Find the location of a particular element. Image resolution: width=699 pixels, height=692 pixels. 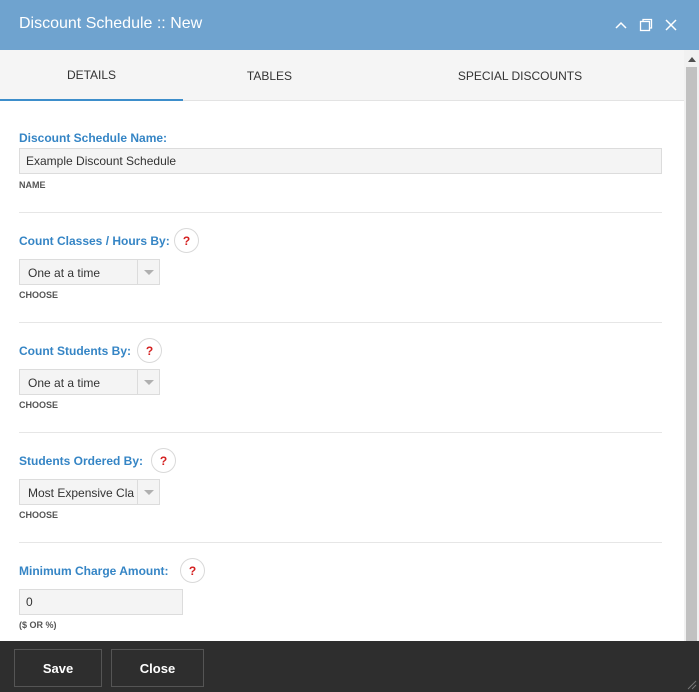

tab-tables: TABLES is located at coordinates (269, 75).